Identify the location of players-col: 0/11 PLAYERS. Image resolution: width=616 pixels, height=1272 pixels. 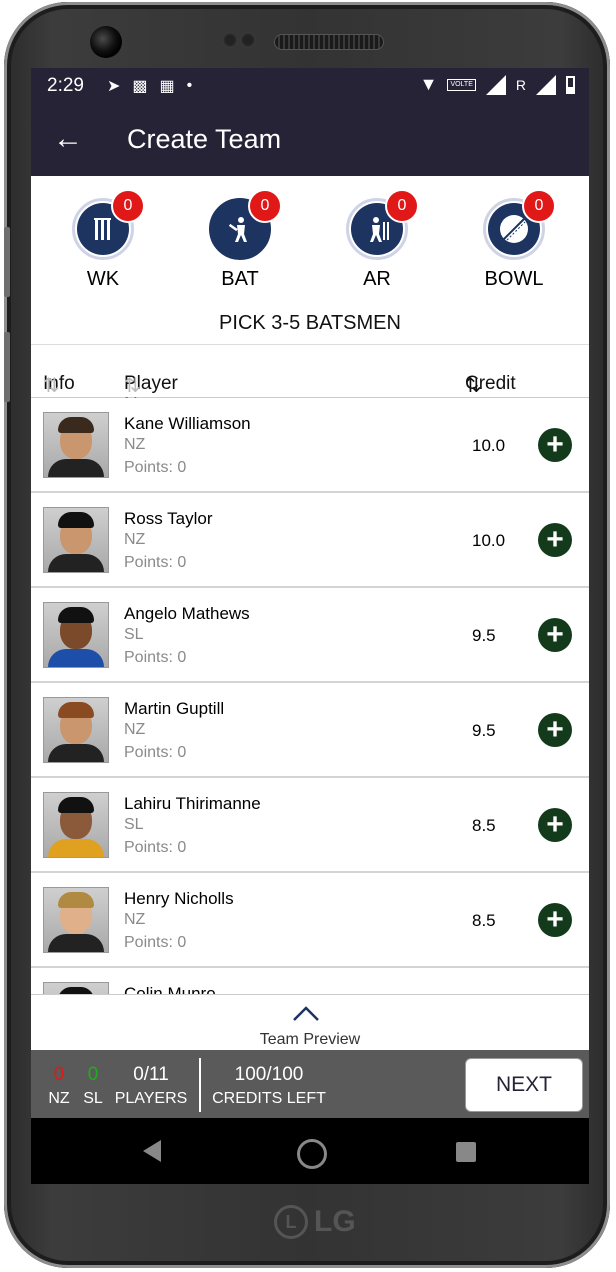
(151, 1086).